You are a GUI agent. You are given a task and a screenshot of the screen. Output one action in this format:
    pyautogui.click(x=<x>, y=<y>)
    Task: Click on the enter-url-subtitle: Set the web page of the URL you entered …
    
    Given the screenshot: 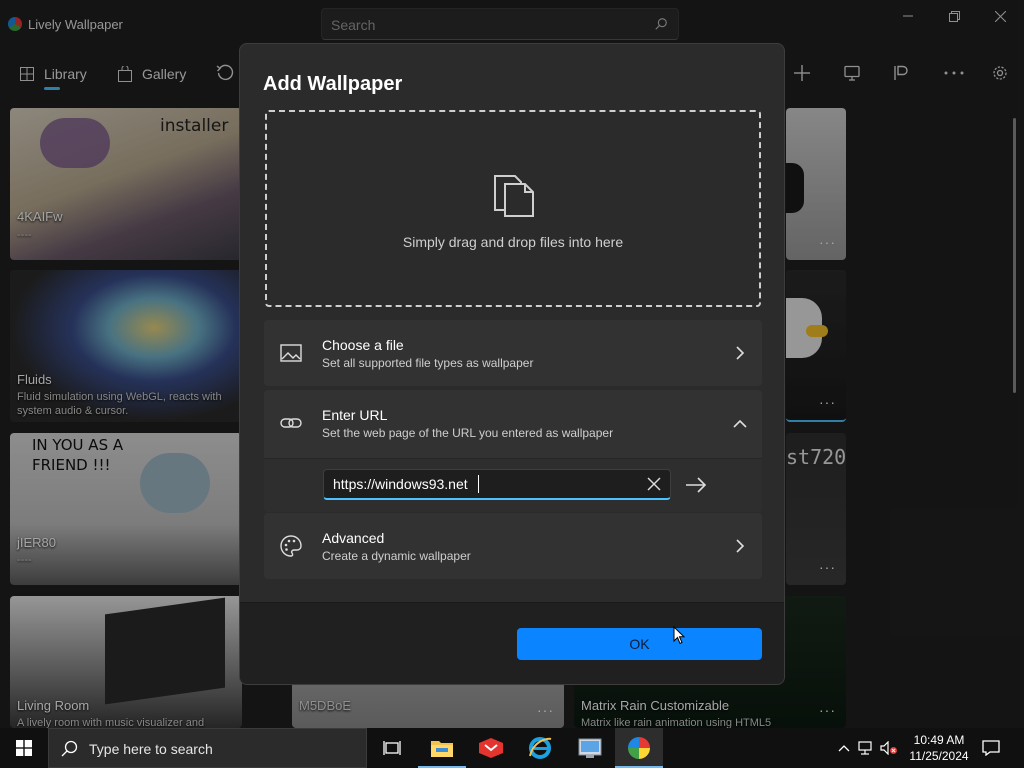 What is the action you would take?
    pyautogui.click(x=468, y=433)
    